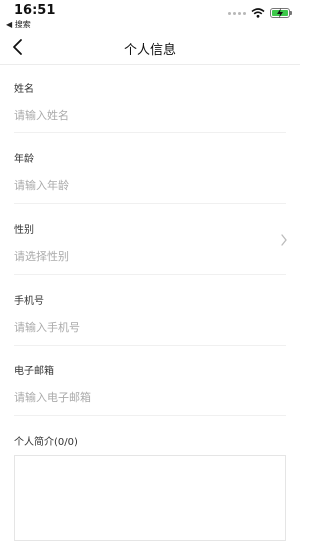 The height and width of the screenshot is (550, 320). What do you see at coordinates (150, 498) in the screenshot?
I see `bio-textarea` at bounding box center [150, 498].